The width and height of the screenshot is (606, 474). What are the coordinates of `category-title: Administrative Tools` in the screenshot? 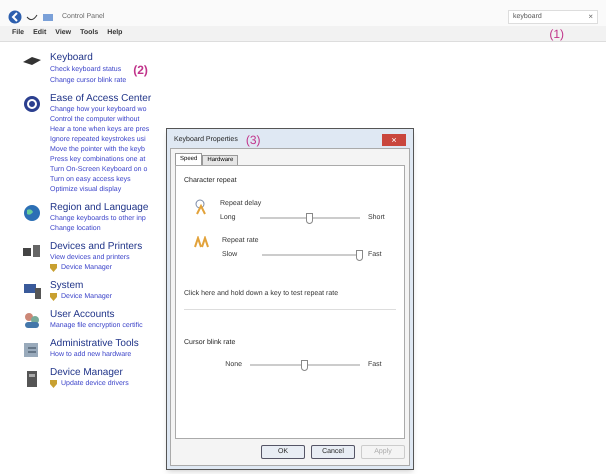 It's located at (94, 344).